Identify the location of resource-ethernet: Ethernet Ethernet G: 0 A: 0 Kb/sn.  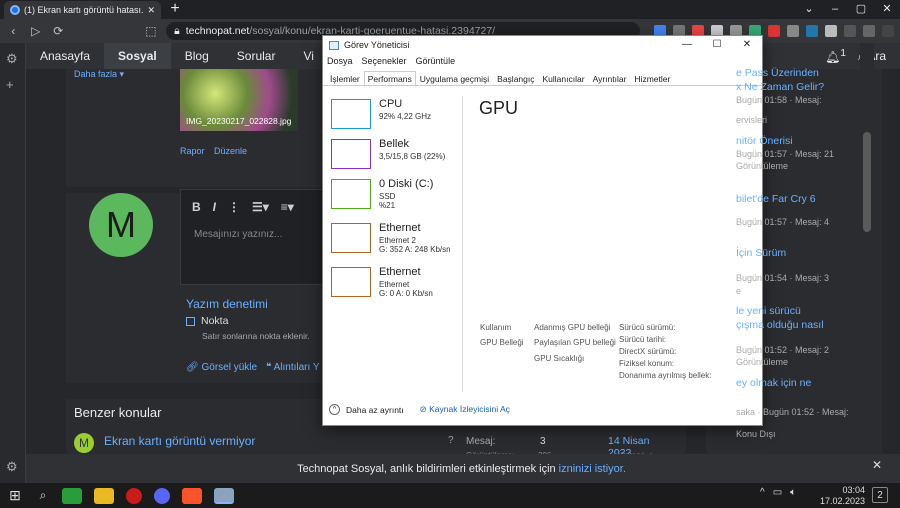
(396, 283).